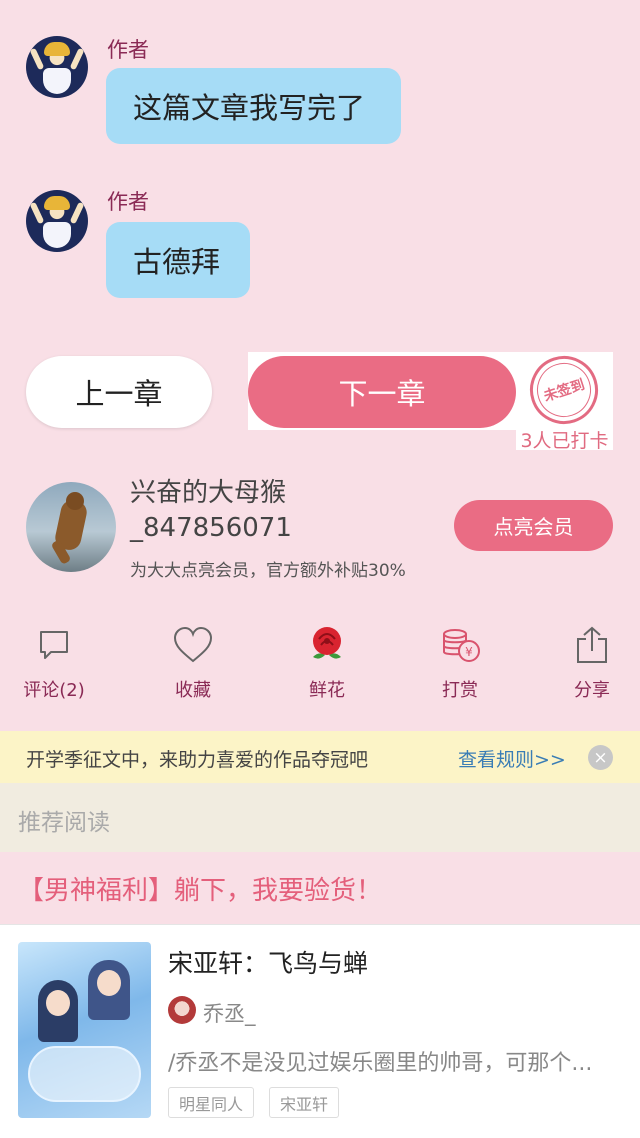 The height and width of the screenshot is (1138, 640). I want to click on username: 兴奋的大母猴 _847856071, so click(290, 511).